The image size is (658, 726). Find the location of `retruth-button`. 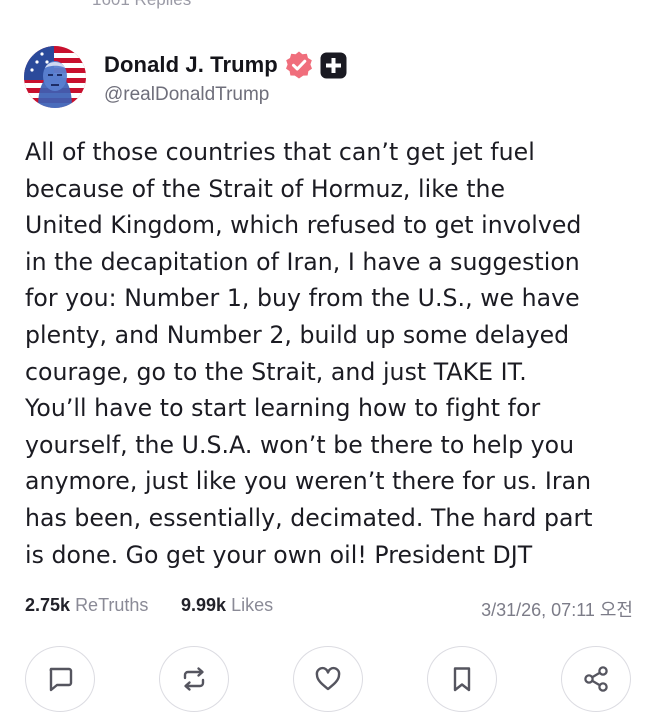

retruth-button is located at coordinates (194, 679).